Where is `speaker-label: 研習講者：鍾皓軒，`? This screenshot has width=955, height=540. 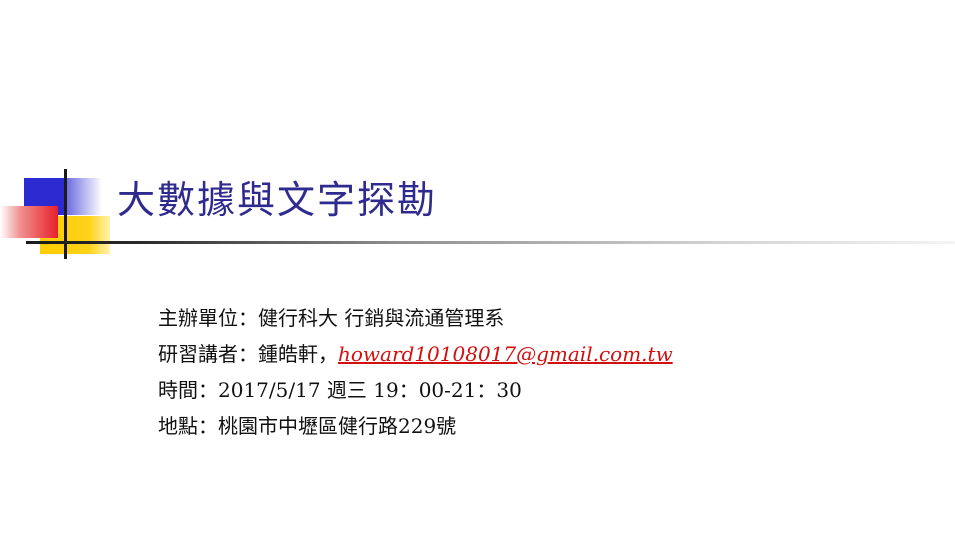
speaker-label: 研習講者：鍾皓軒， is located at coordinates (248, 354).